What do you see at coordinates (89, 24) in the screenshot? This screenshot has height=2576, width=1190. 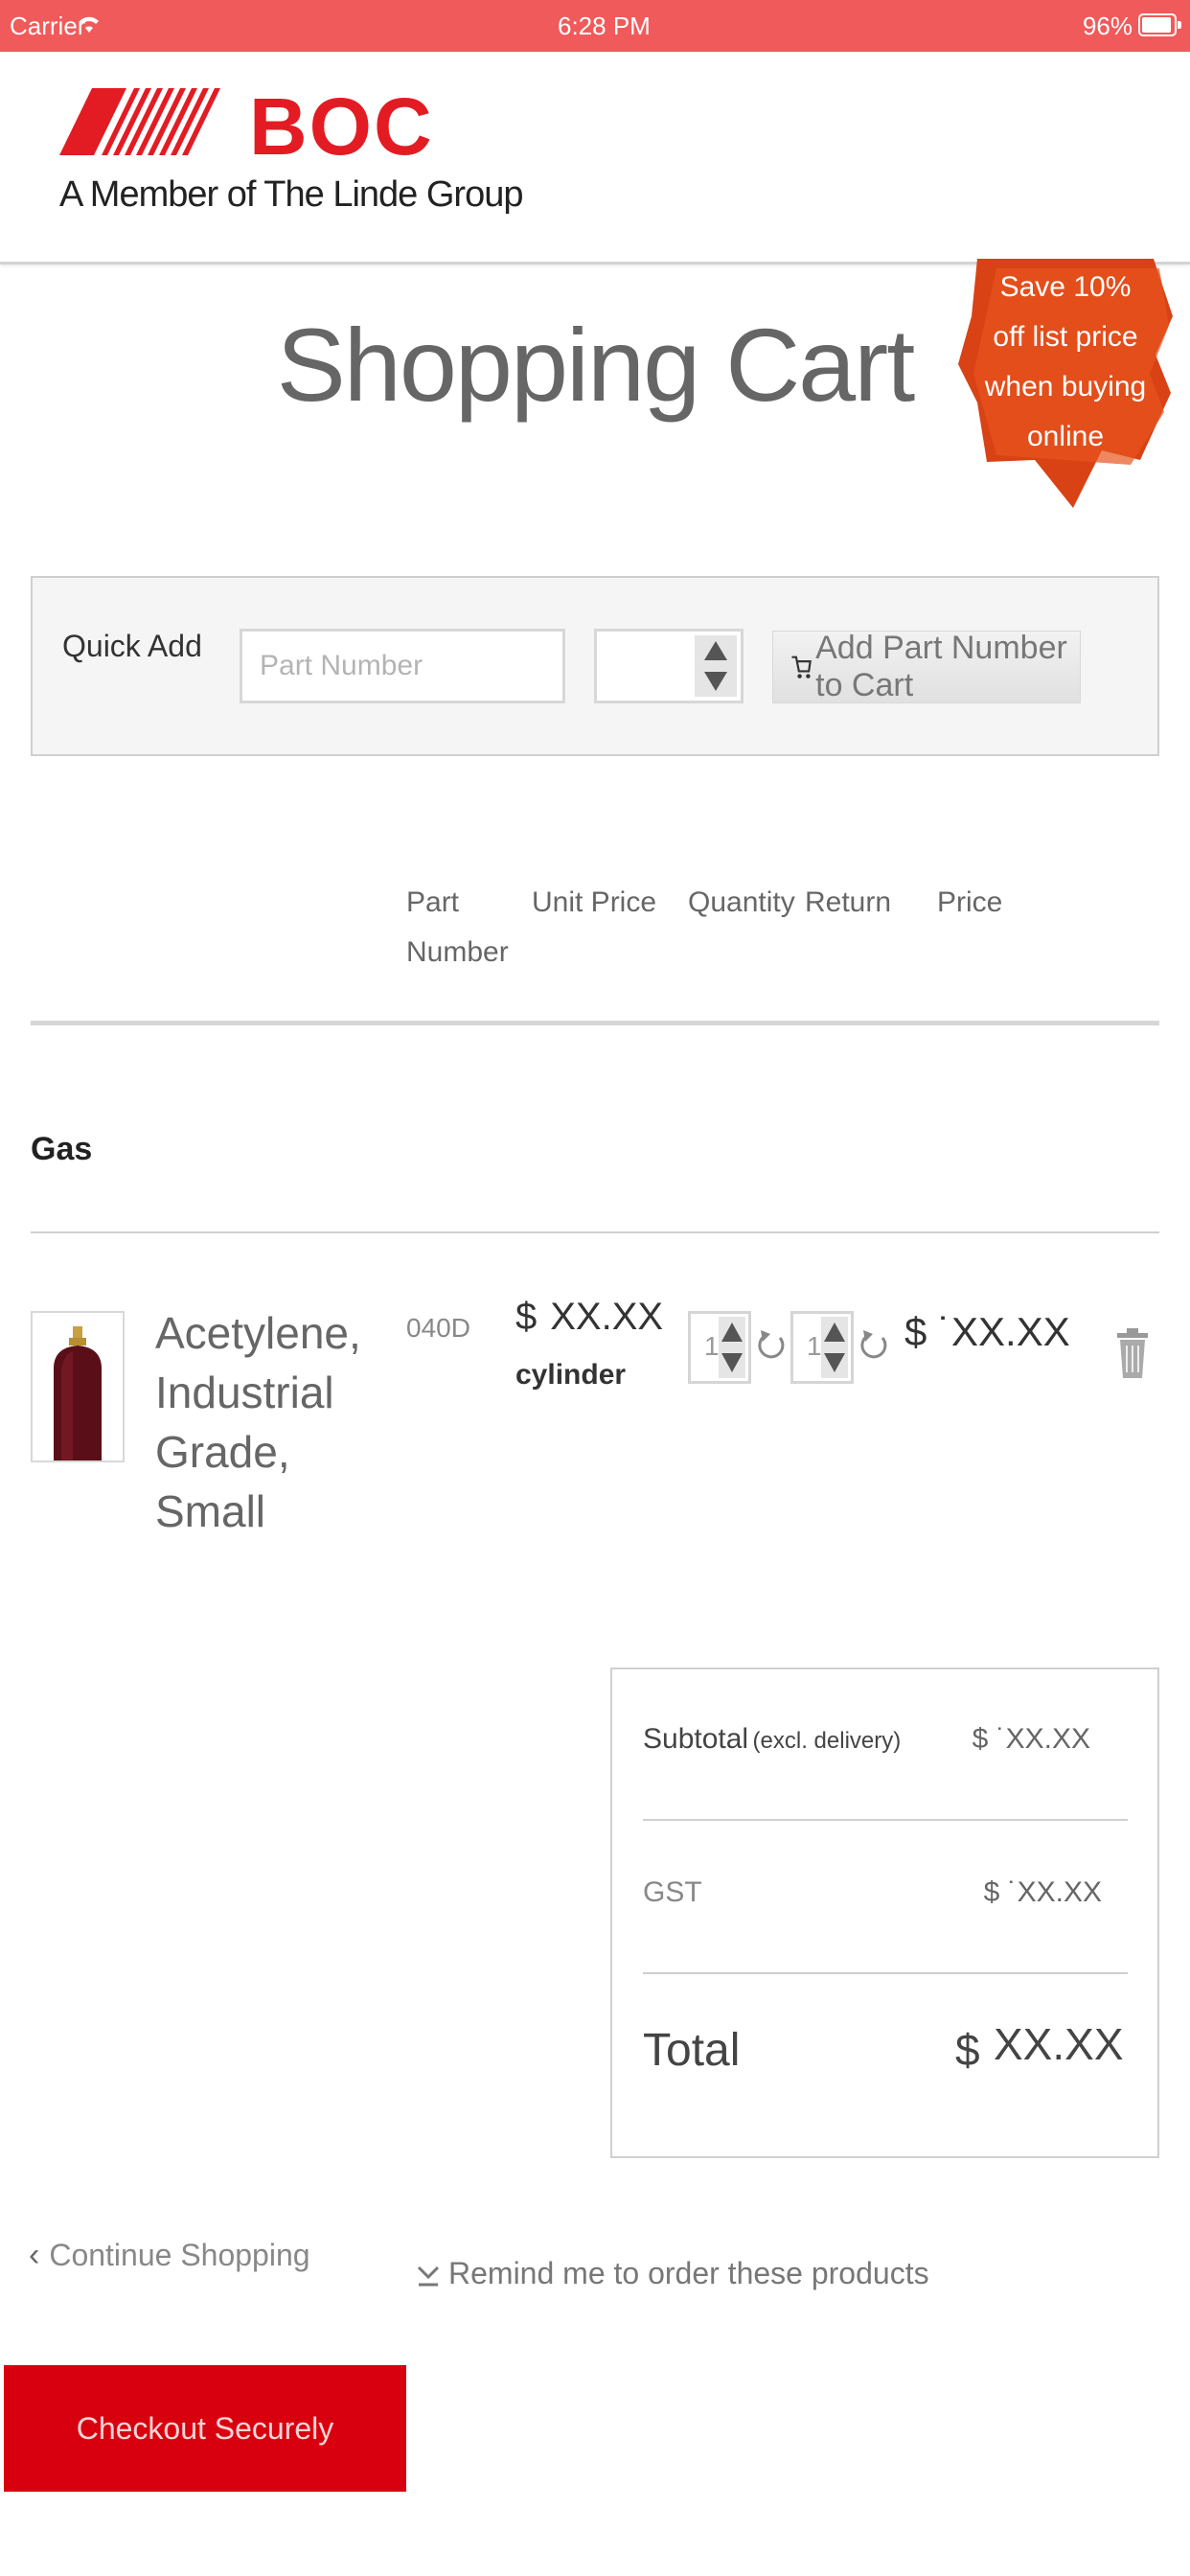 I see `wifi-icon` at bounding box center [89, 24].